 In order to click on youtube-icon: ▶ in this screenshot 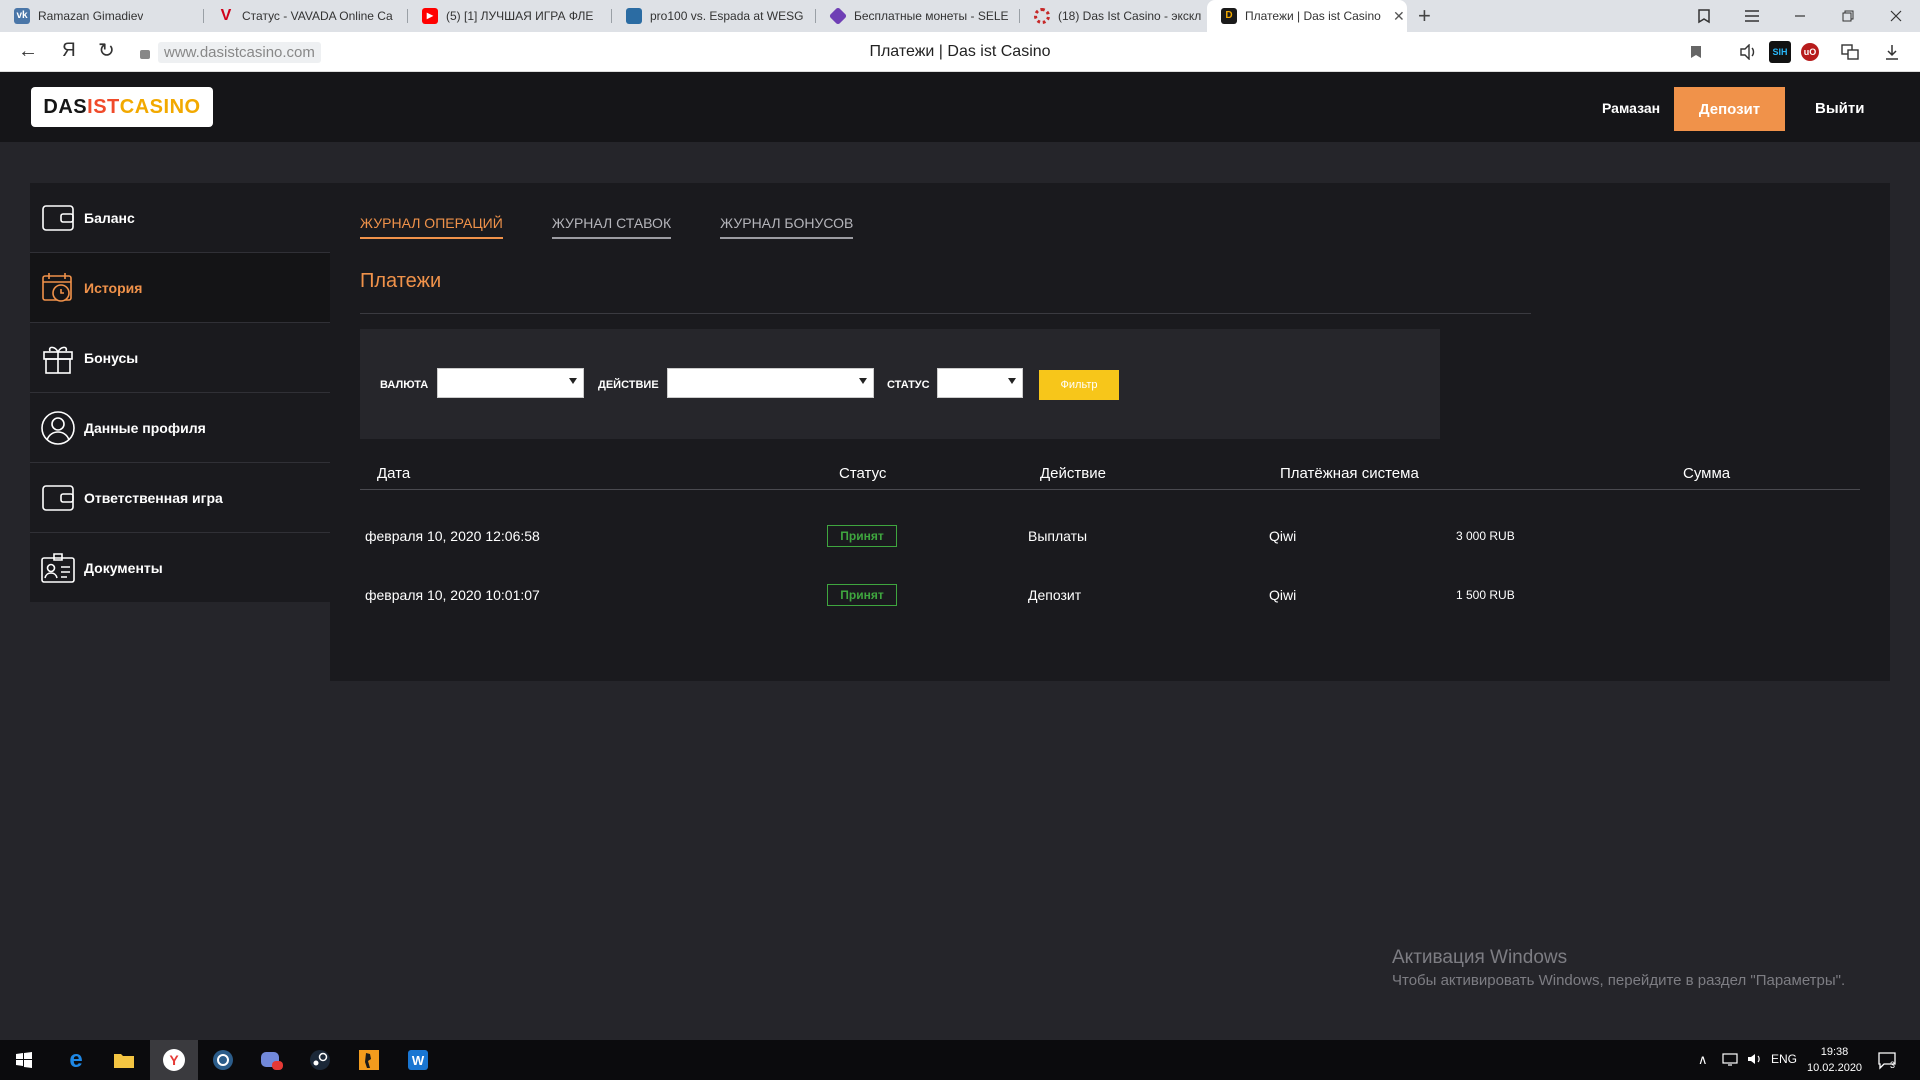, I will do `click(430, 16)`.